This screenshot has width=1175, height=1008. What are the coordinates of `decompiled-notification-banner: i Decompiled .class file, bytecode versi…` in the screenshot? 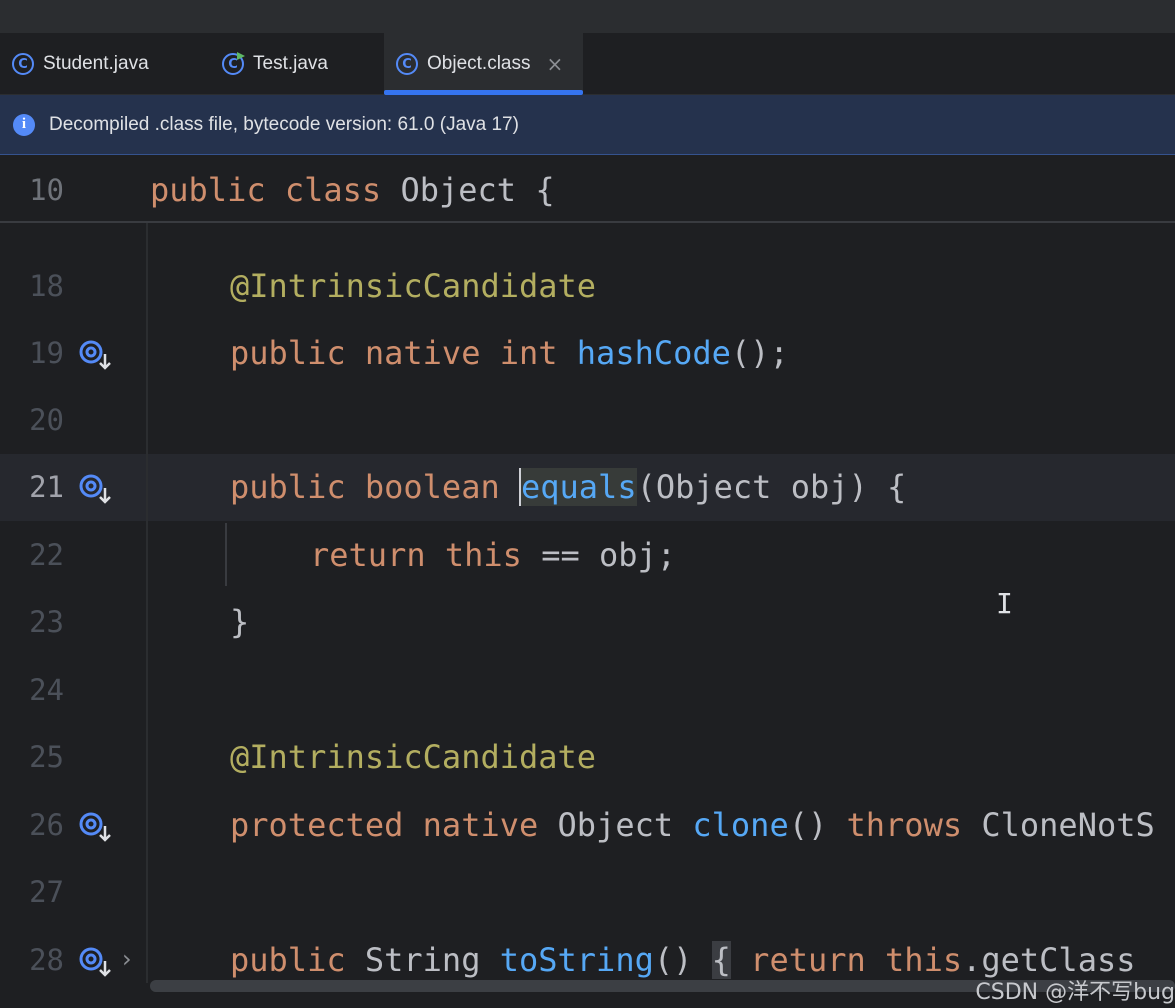 It's located at (587, 125).